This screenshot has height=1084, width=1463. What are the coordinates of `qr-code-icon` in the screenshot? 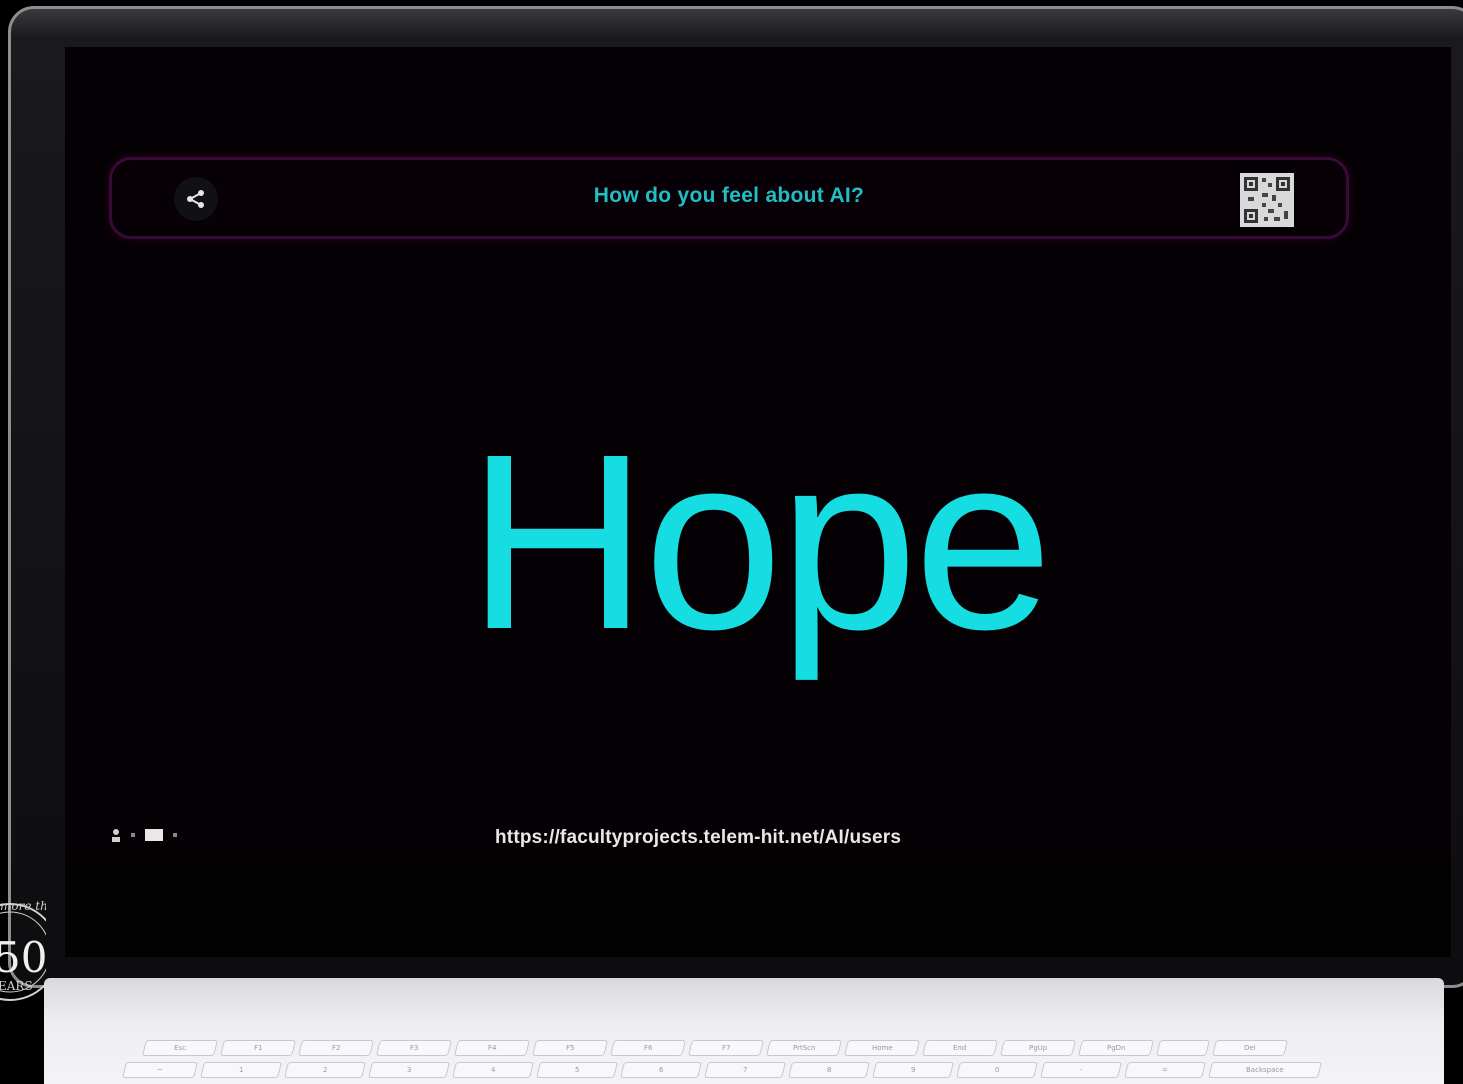 It's located at (1267, 200).